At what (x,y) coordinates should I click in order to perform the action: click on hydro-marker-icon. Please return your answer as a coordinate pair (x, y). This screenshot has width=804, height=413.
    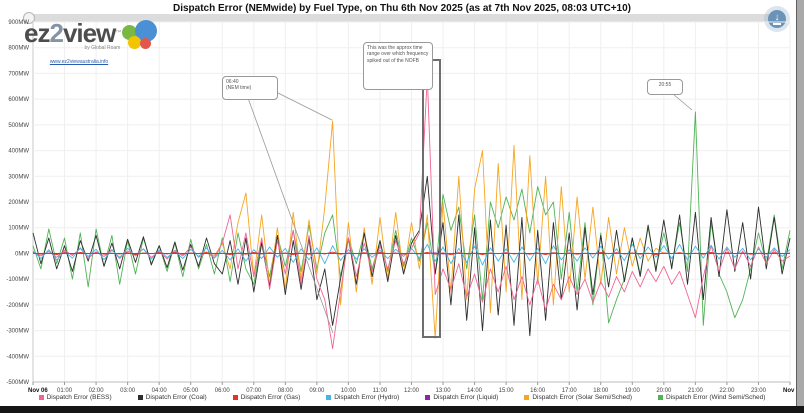
    Looking at the image, I should click on (329, 397).